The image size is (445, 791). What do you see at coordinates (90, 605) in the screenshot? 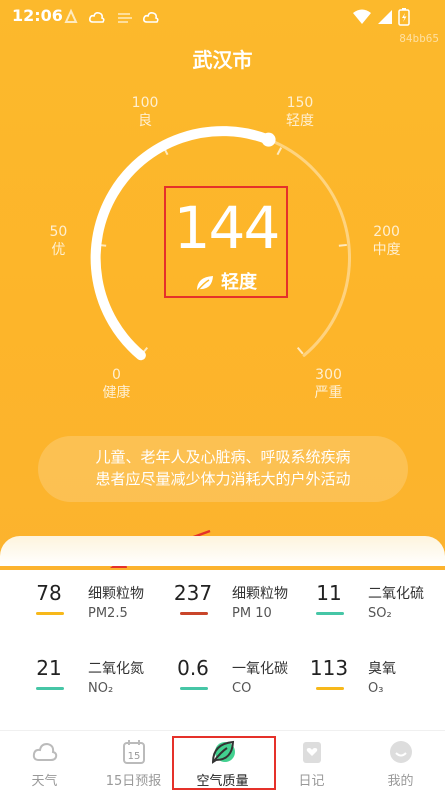
I see `pollutant-item: 78 细颗粒物 PM2.5` at bounding box center [90, 605].